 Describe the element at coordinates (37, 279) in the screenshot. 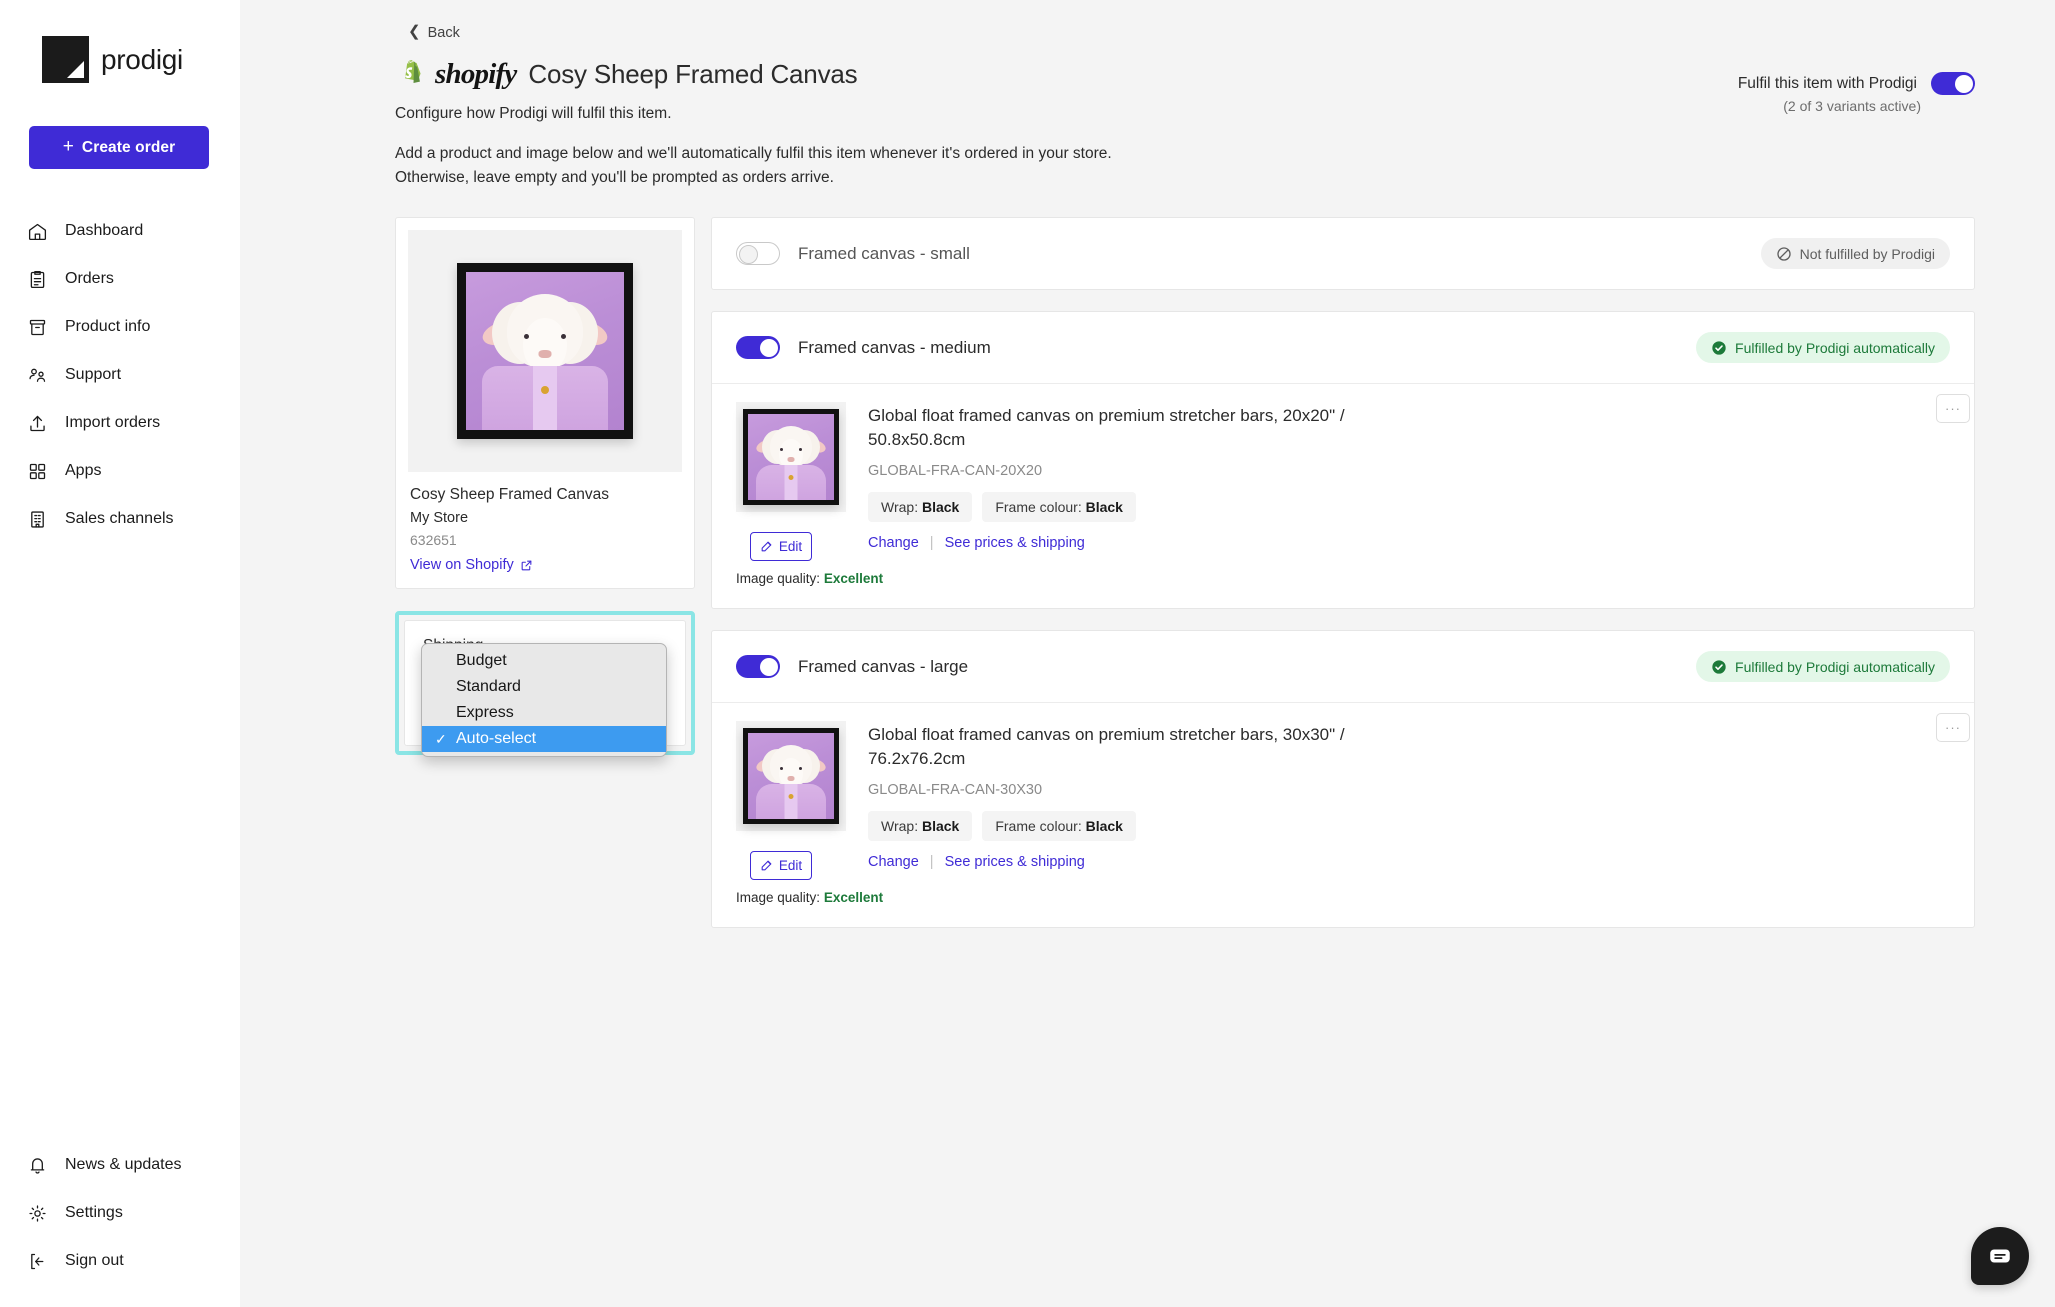

I see `clipboard-icon` at that location.